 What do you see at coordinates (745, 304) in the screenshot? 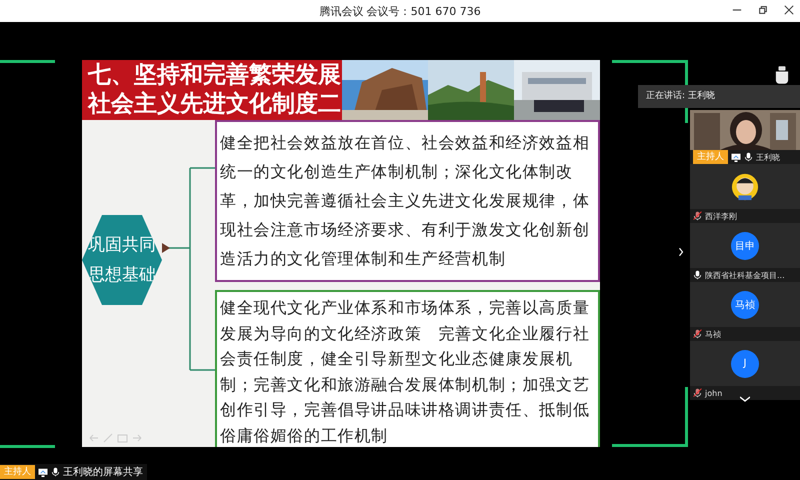
I see `initials-avatar: 马祯` at bounding box center [745, 304].